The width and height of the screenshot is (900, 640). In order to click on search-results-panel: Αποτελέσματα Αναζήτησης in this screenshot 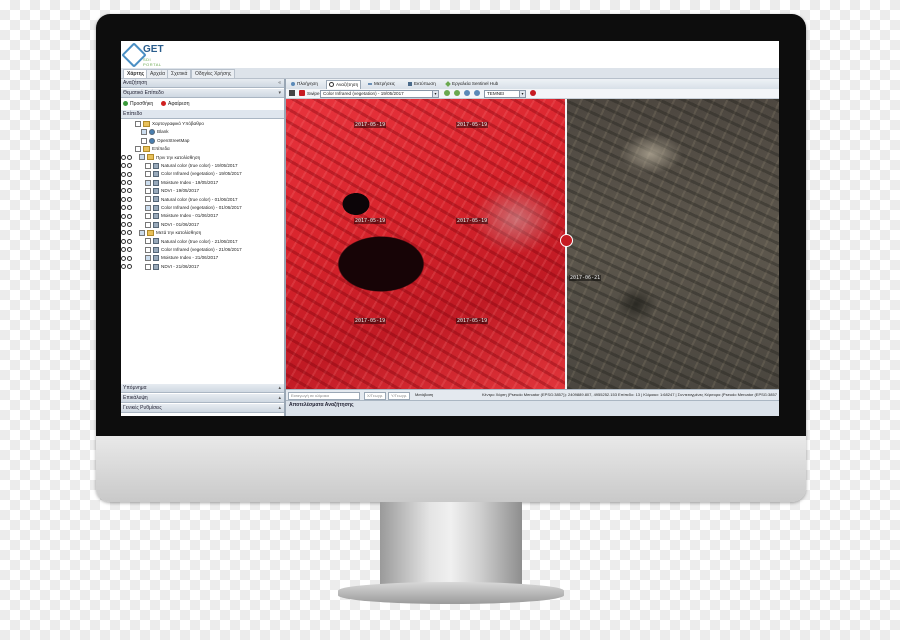, I will do `click(532, 408)`.